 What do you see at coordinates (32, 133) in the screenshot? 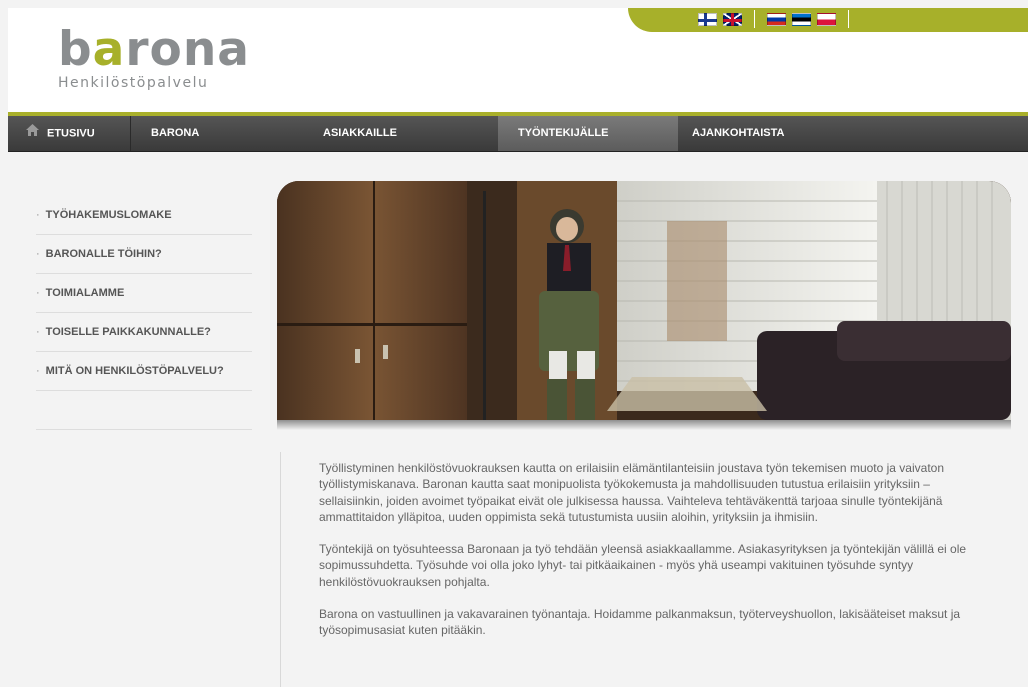
I see `home-icon` at bounding box center [32, 133].